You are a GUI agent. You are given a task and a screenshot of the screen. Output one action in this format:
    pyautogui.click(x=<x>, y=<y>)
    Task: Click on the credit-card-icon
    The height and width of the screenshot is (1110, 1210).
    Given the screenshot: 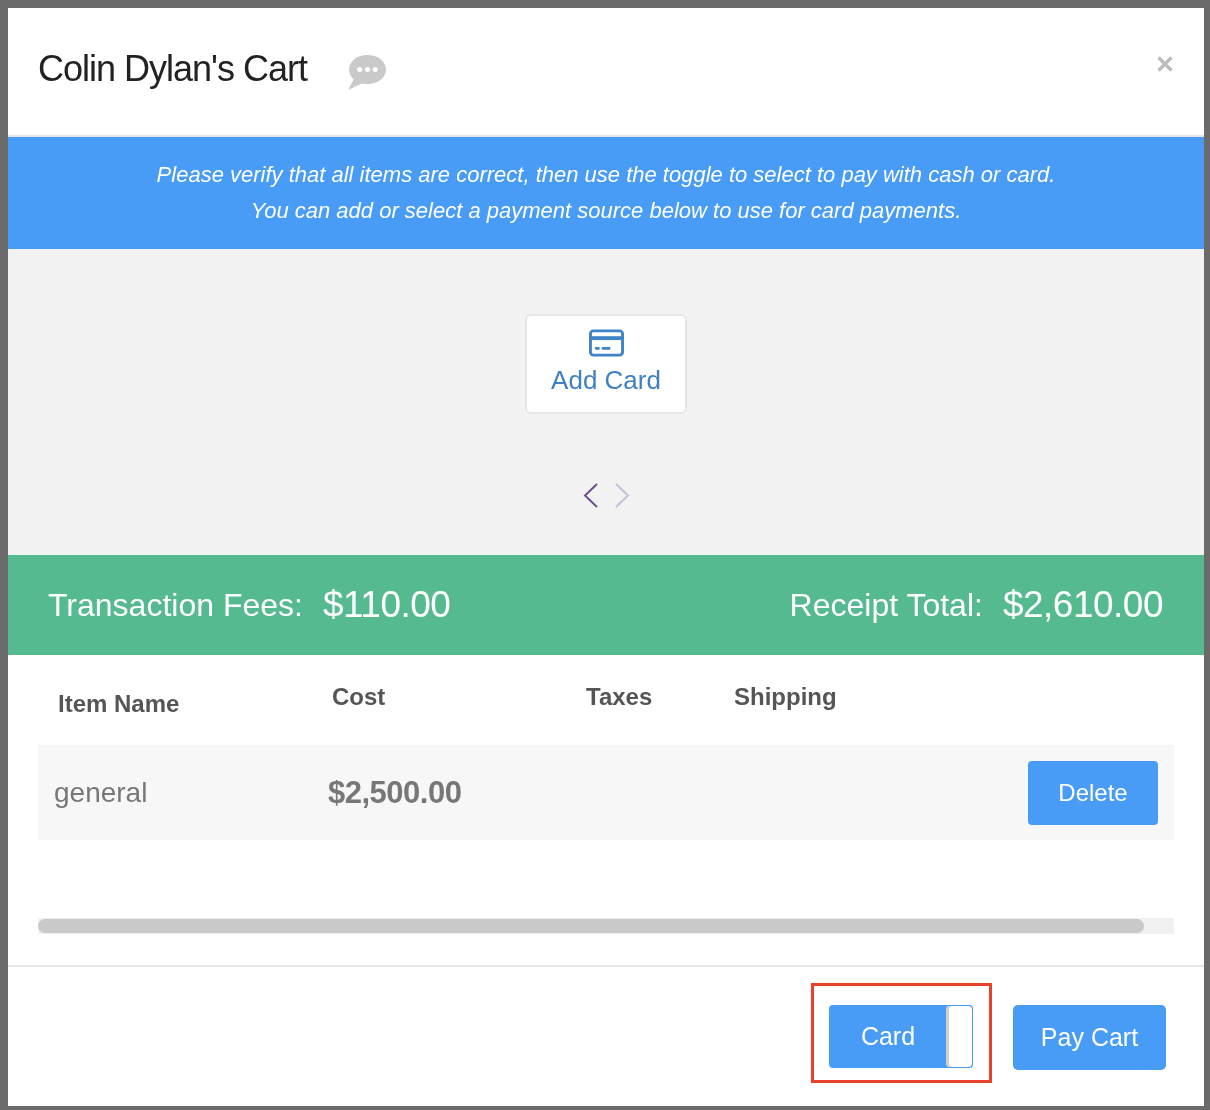 What is the action you would take?
    pyautogui.click(x=606, y=343)
    